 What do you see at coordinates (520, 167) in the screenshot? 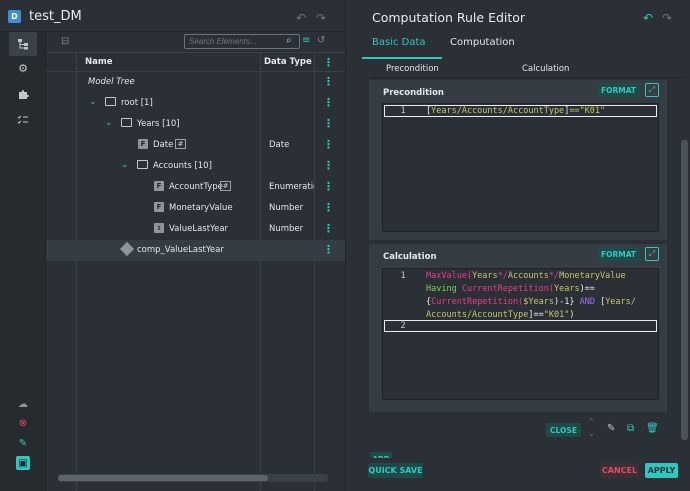
I see `precondition-code-editor: 1 [Years/Accounts/AccountType]=="K01"` at bounding box center [520, 167].